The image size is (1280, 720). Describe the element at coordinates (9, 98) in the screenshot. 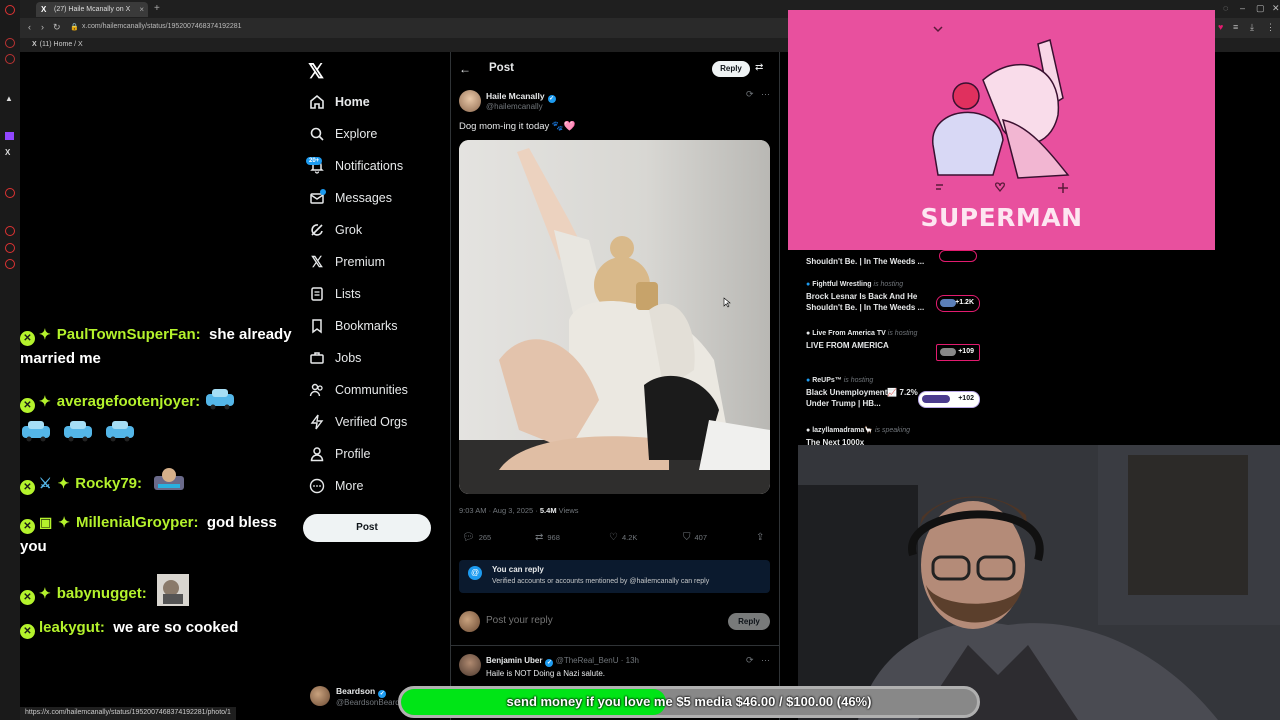

I see `sidebar-app-icon: ▲` at that location.